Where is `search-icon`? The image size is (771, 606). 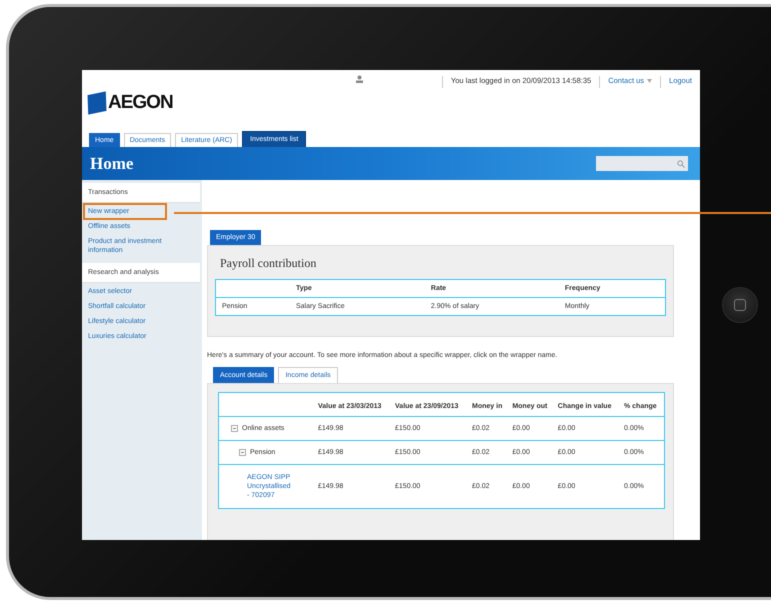 search-icon is located at coordinates (681, 164).